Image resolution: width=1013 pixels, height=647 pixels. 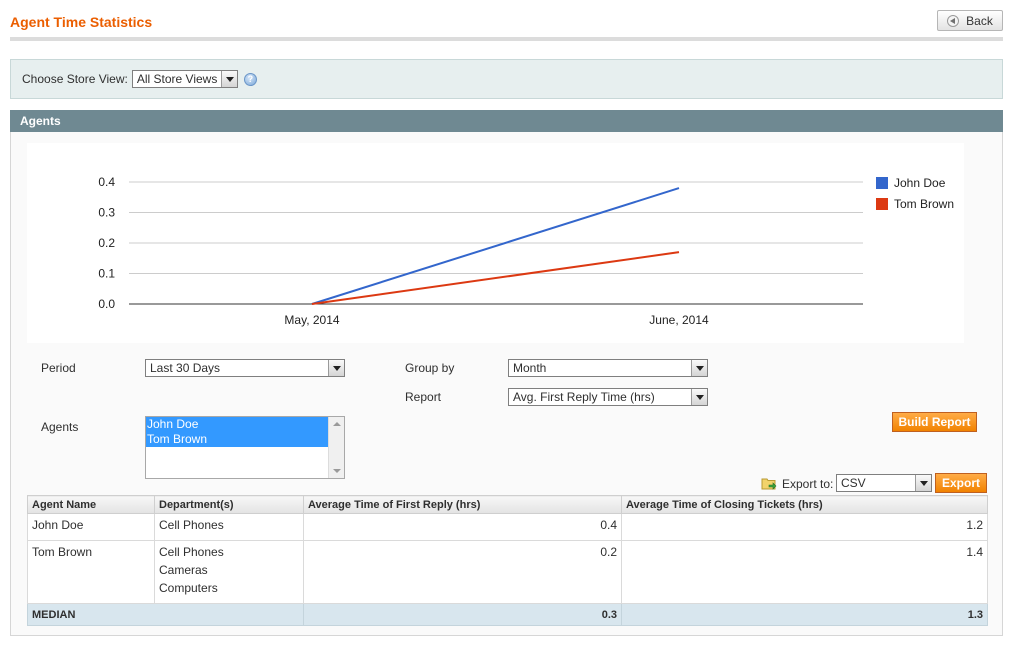 What do you see at coordinates (506, 39) in the screenshot?
I see `title-divider` at bounding box center [506, 39].